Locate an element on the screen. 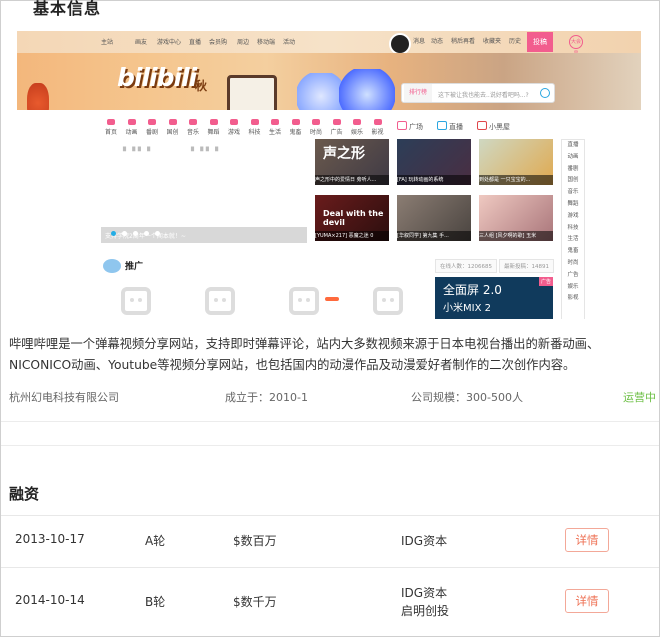 Image resolution: width=660 pixels, height=637 pixels. nav-item: 科技 is located at coordinates (255, 127).